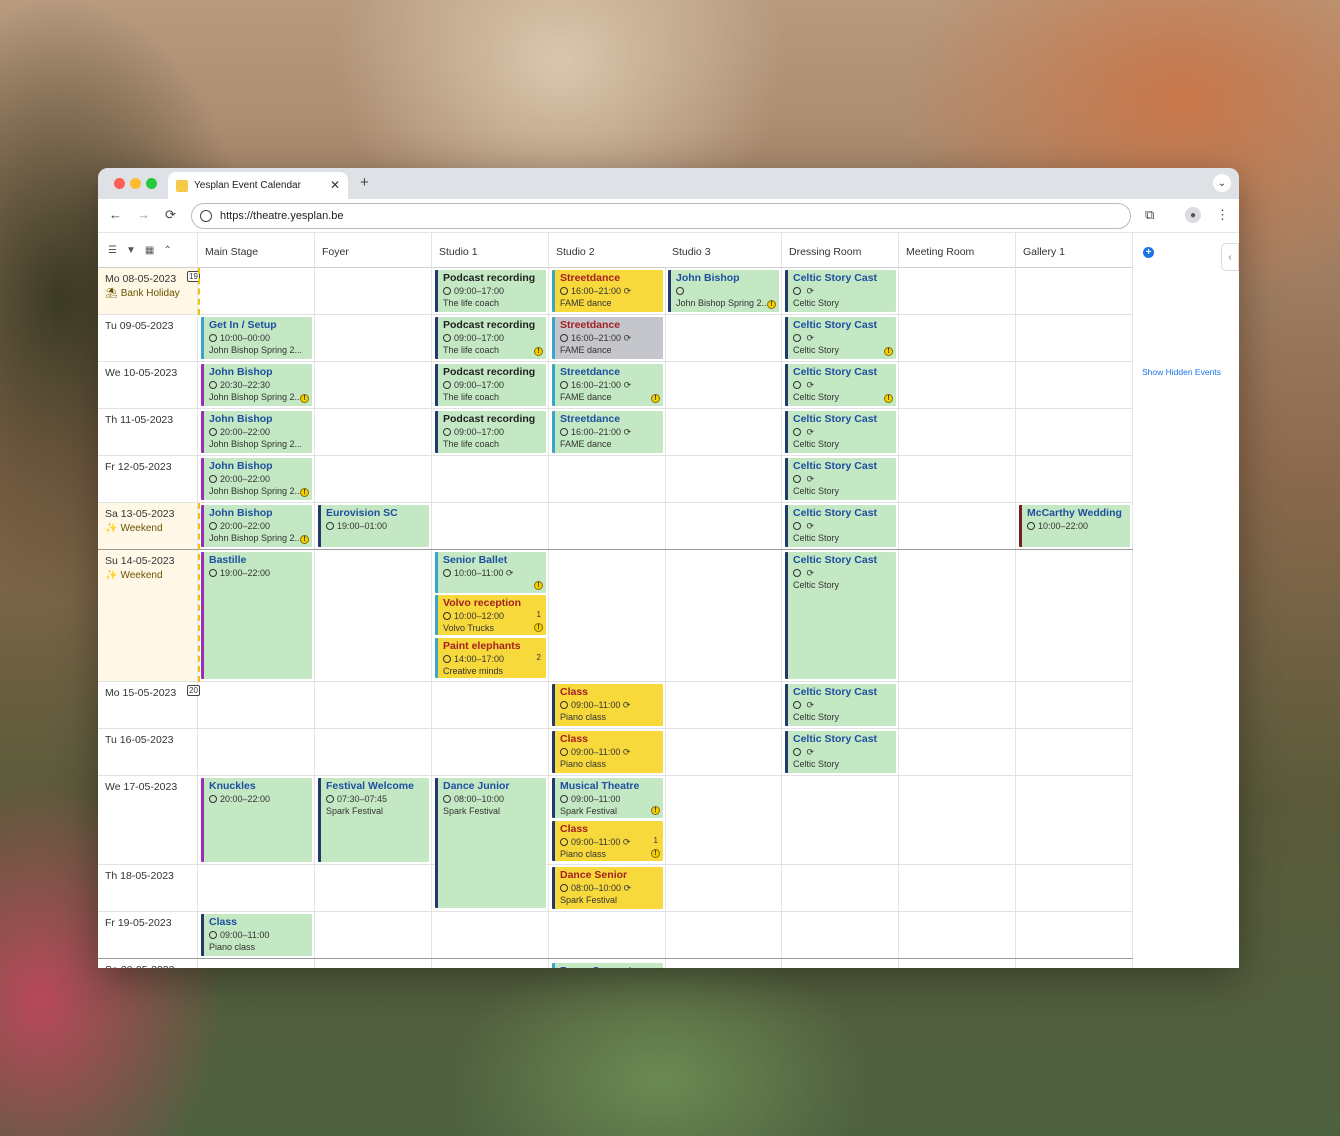 This screenshot has height=1136, width=1340. Describe the element at coordinates (1181, 372) in the screenshot. I see `show-hidden-events-link: Show Hidden Events` at that location.